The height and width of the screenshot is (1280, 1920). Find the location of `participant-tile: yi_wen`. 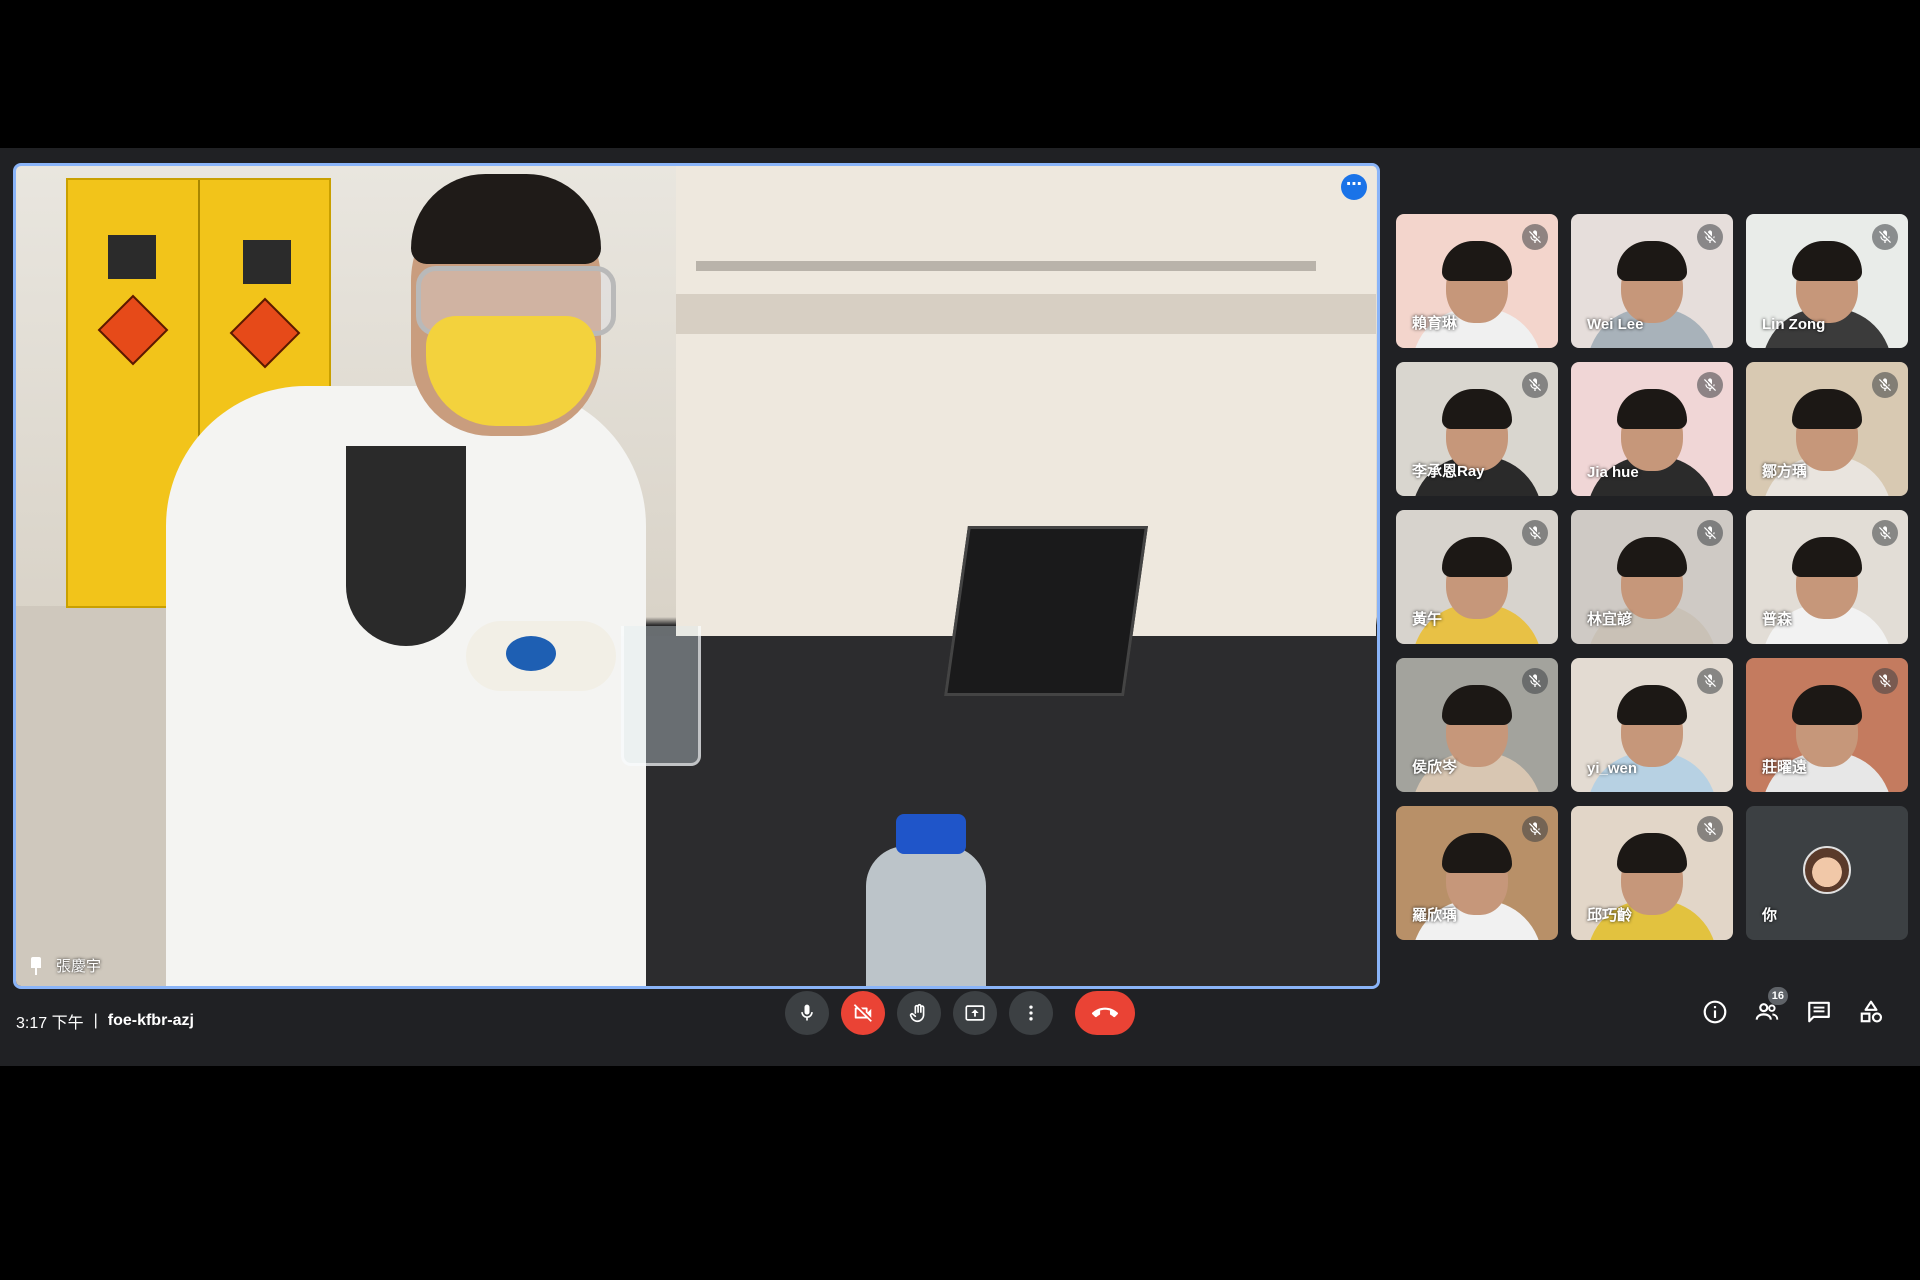

participant-tile: yi_wen is located at coordinates (1652, 725).